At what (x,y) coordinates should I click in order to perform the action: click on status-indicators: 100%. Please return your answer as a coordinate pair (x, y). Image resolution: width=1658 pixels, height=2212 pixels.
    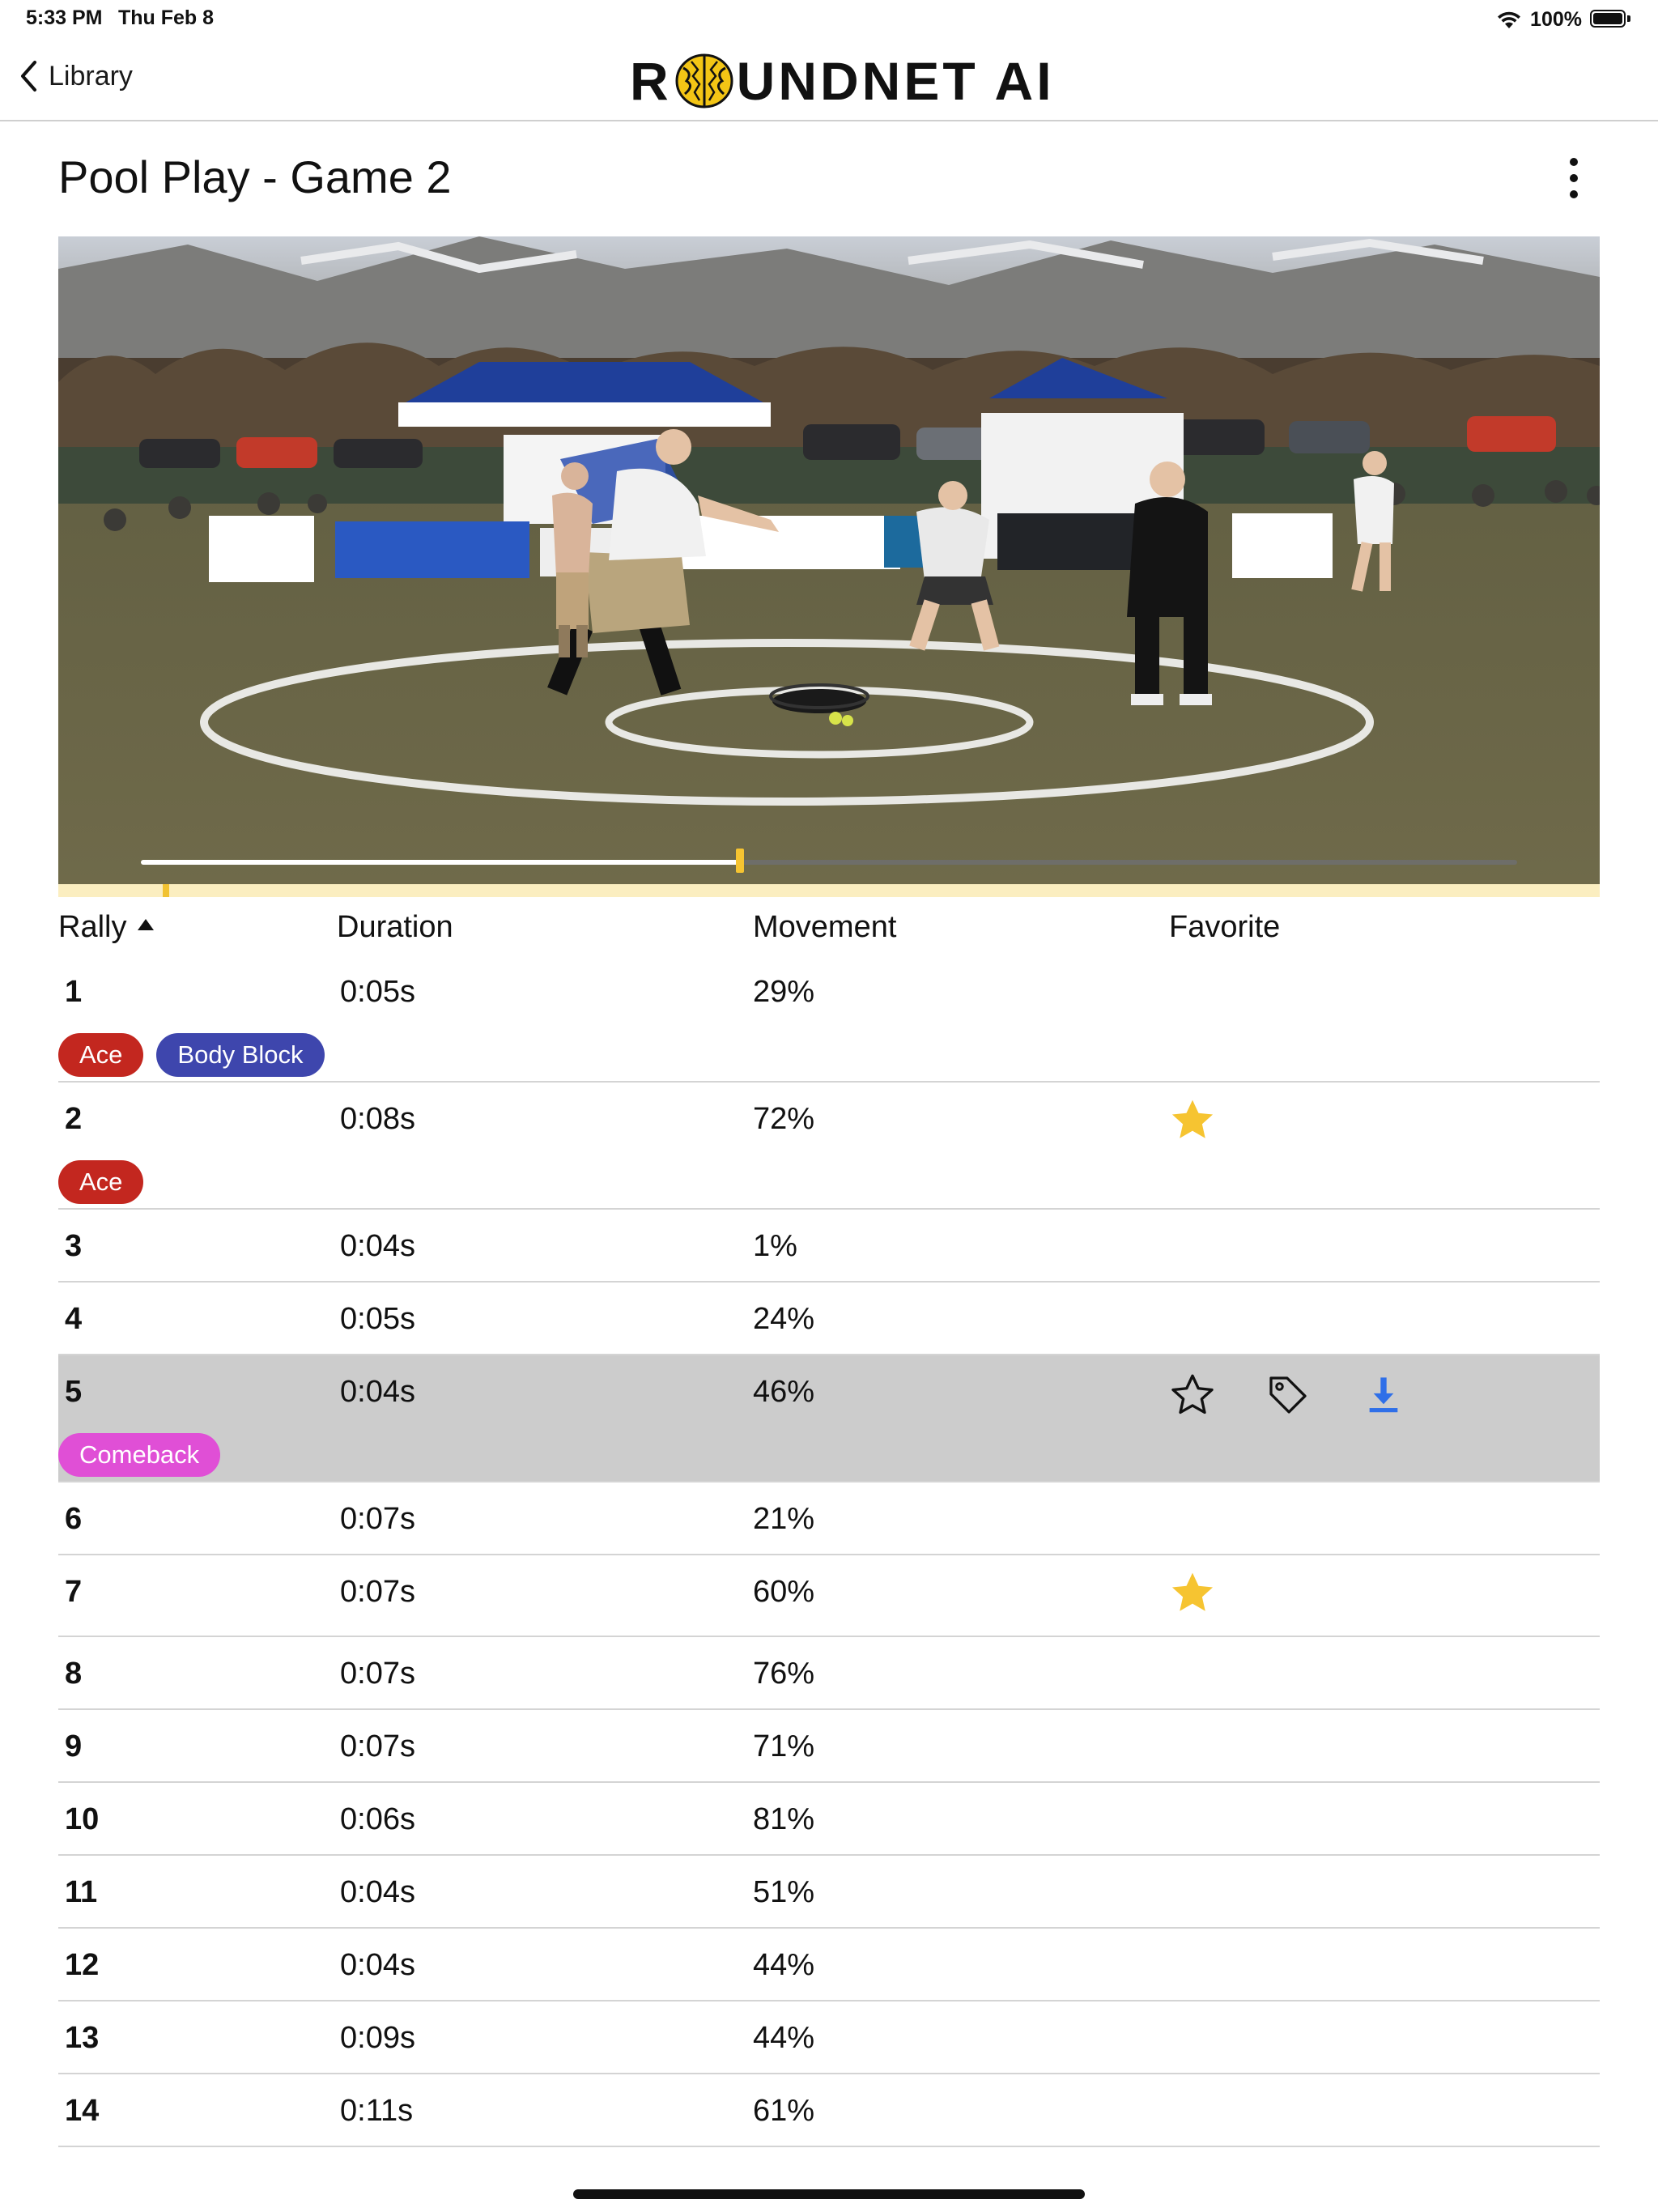
    Looking at the image, I should click on (1564, 19).